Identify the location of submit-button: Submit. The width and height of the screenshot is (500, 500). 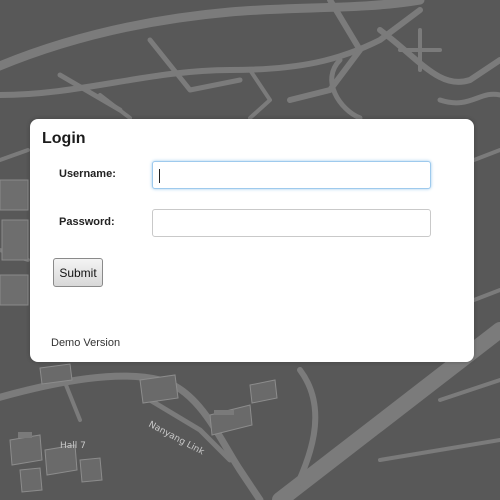
(78, 272).